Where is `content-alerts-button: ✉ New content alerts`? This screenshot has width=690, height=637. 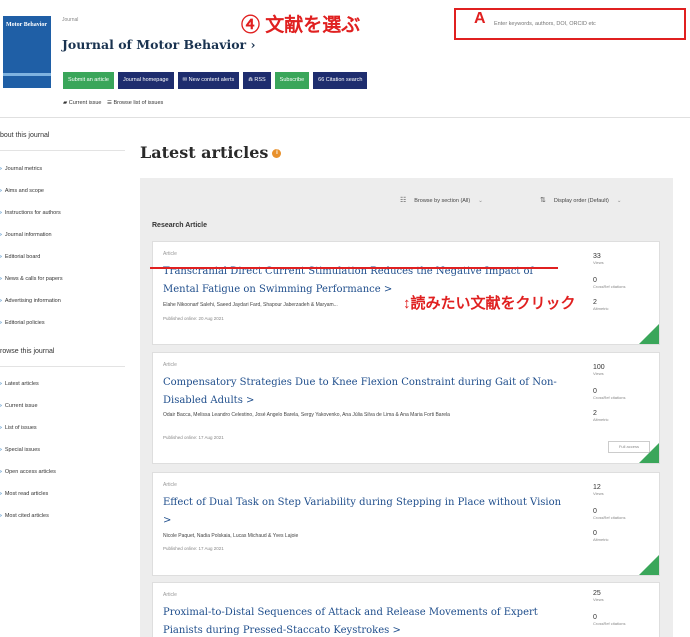
content-alerts-button: ✉ New content alerts is located at coordinates (208, 80).